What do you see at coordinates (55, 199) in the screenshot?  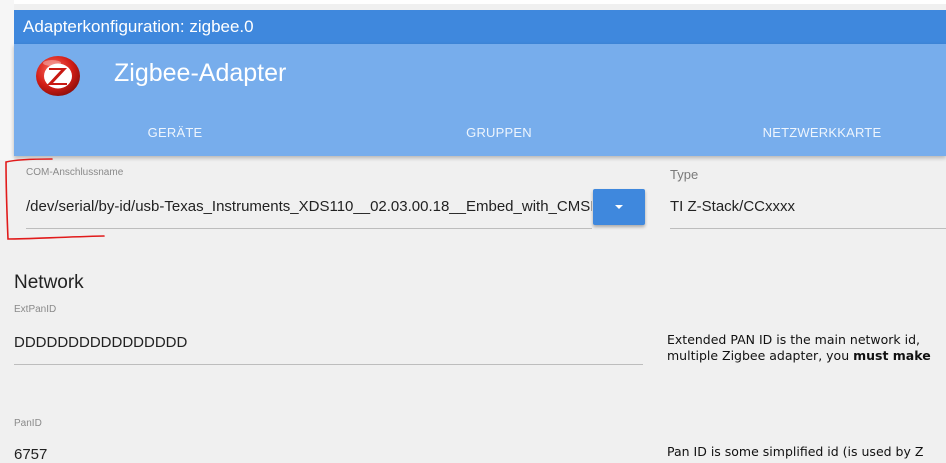 I see `red-annotation-mark` at bounding box center [55, 199].